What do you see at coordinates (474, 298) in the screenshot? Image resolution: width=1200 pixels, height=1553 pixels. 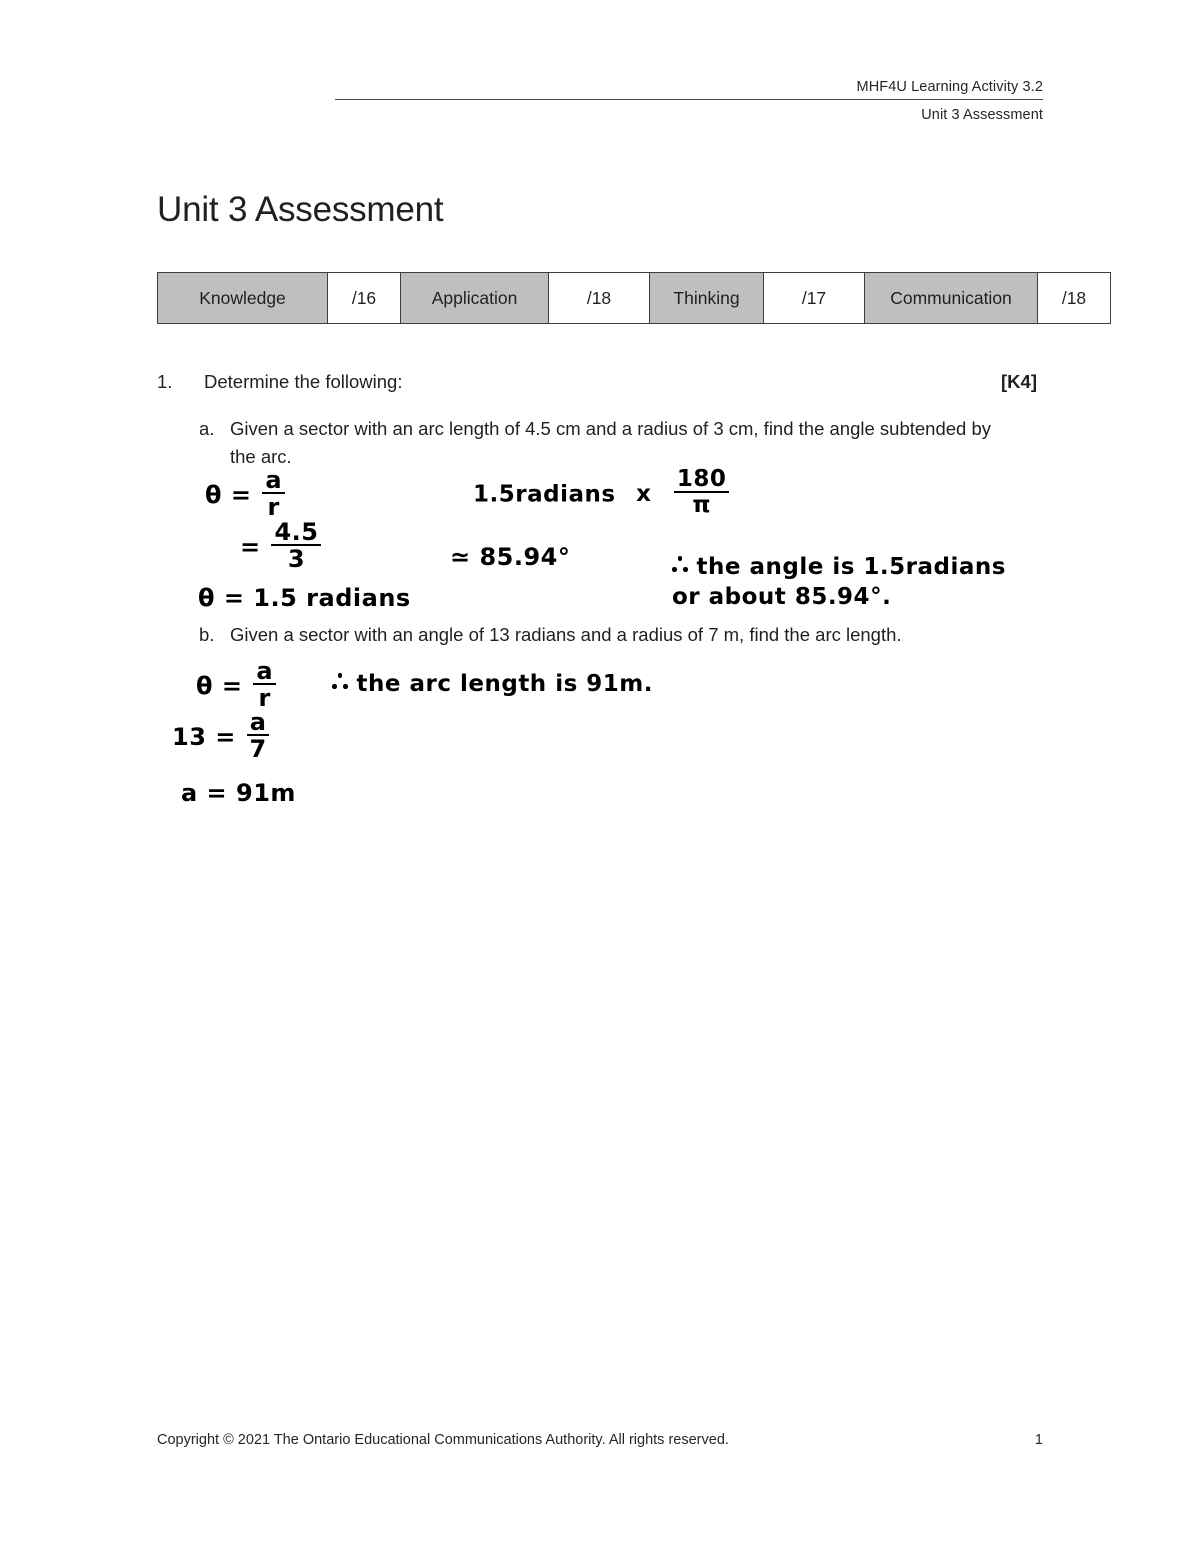 I see `category-cell-application: Application` at bounding box center [474, 298].